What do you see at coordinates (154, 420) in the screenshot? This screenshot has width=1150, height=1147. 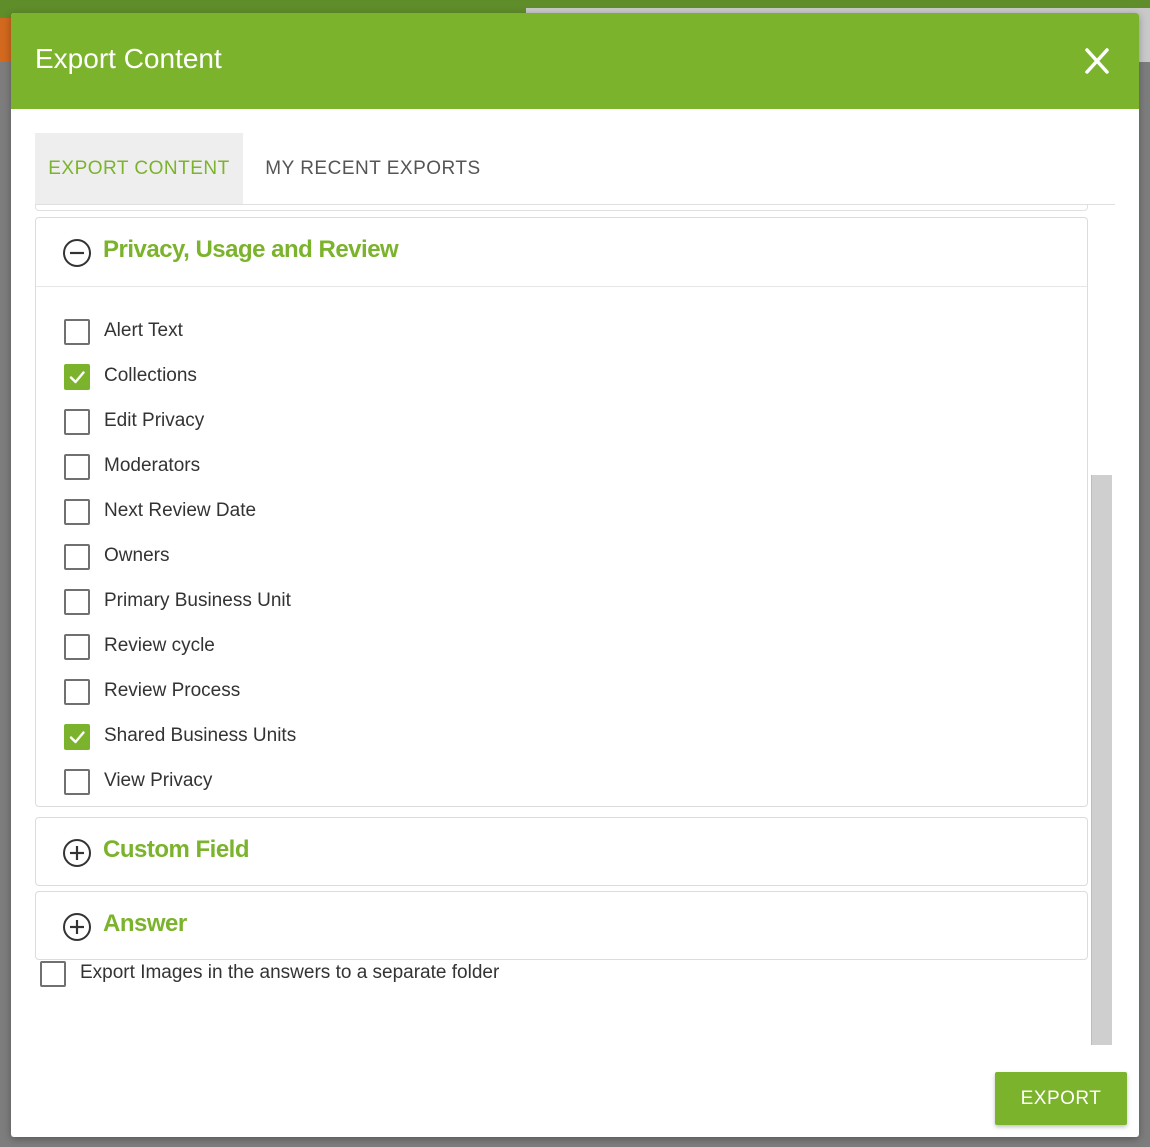 I see `option-label: Edit Privacy` at bounding box center [154, 420].